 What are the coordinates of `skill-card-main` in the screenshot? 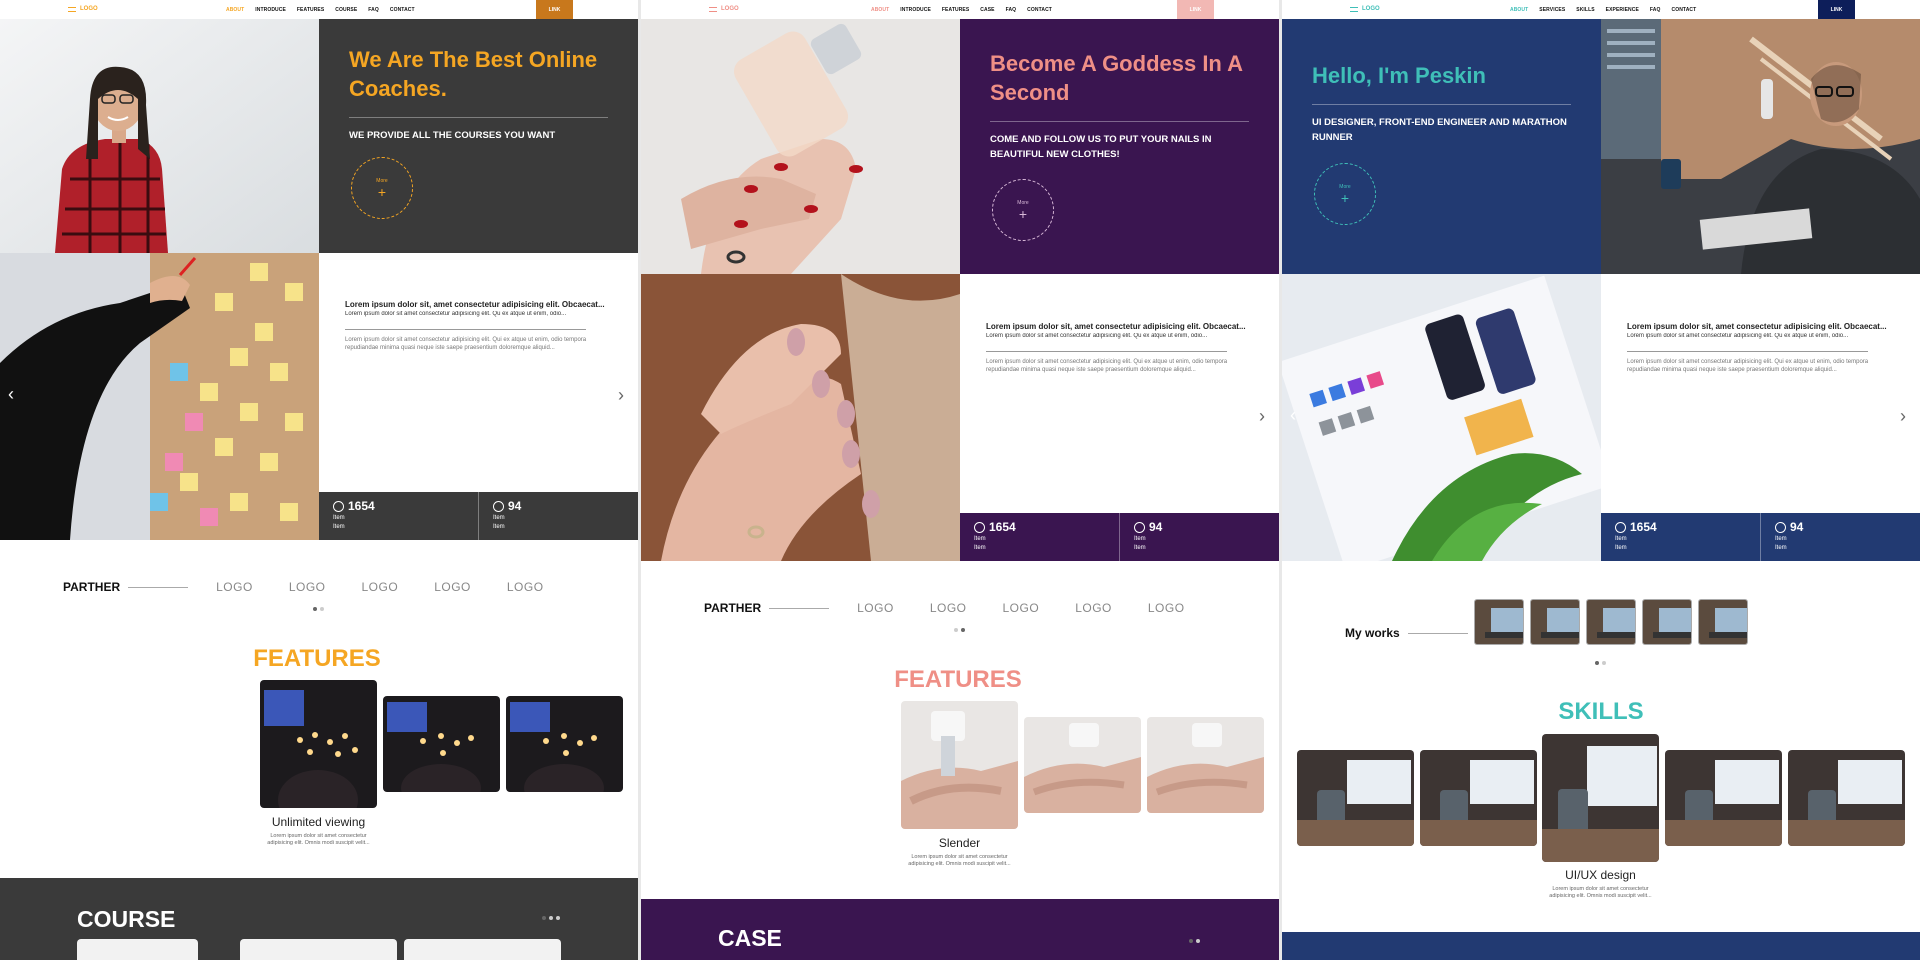 It's located at (1600, 798).